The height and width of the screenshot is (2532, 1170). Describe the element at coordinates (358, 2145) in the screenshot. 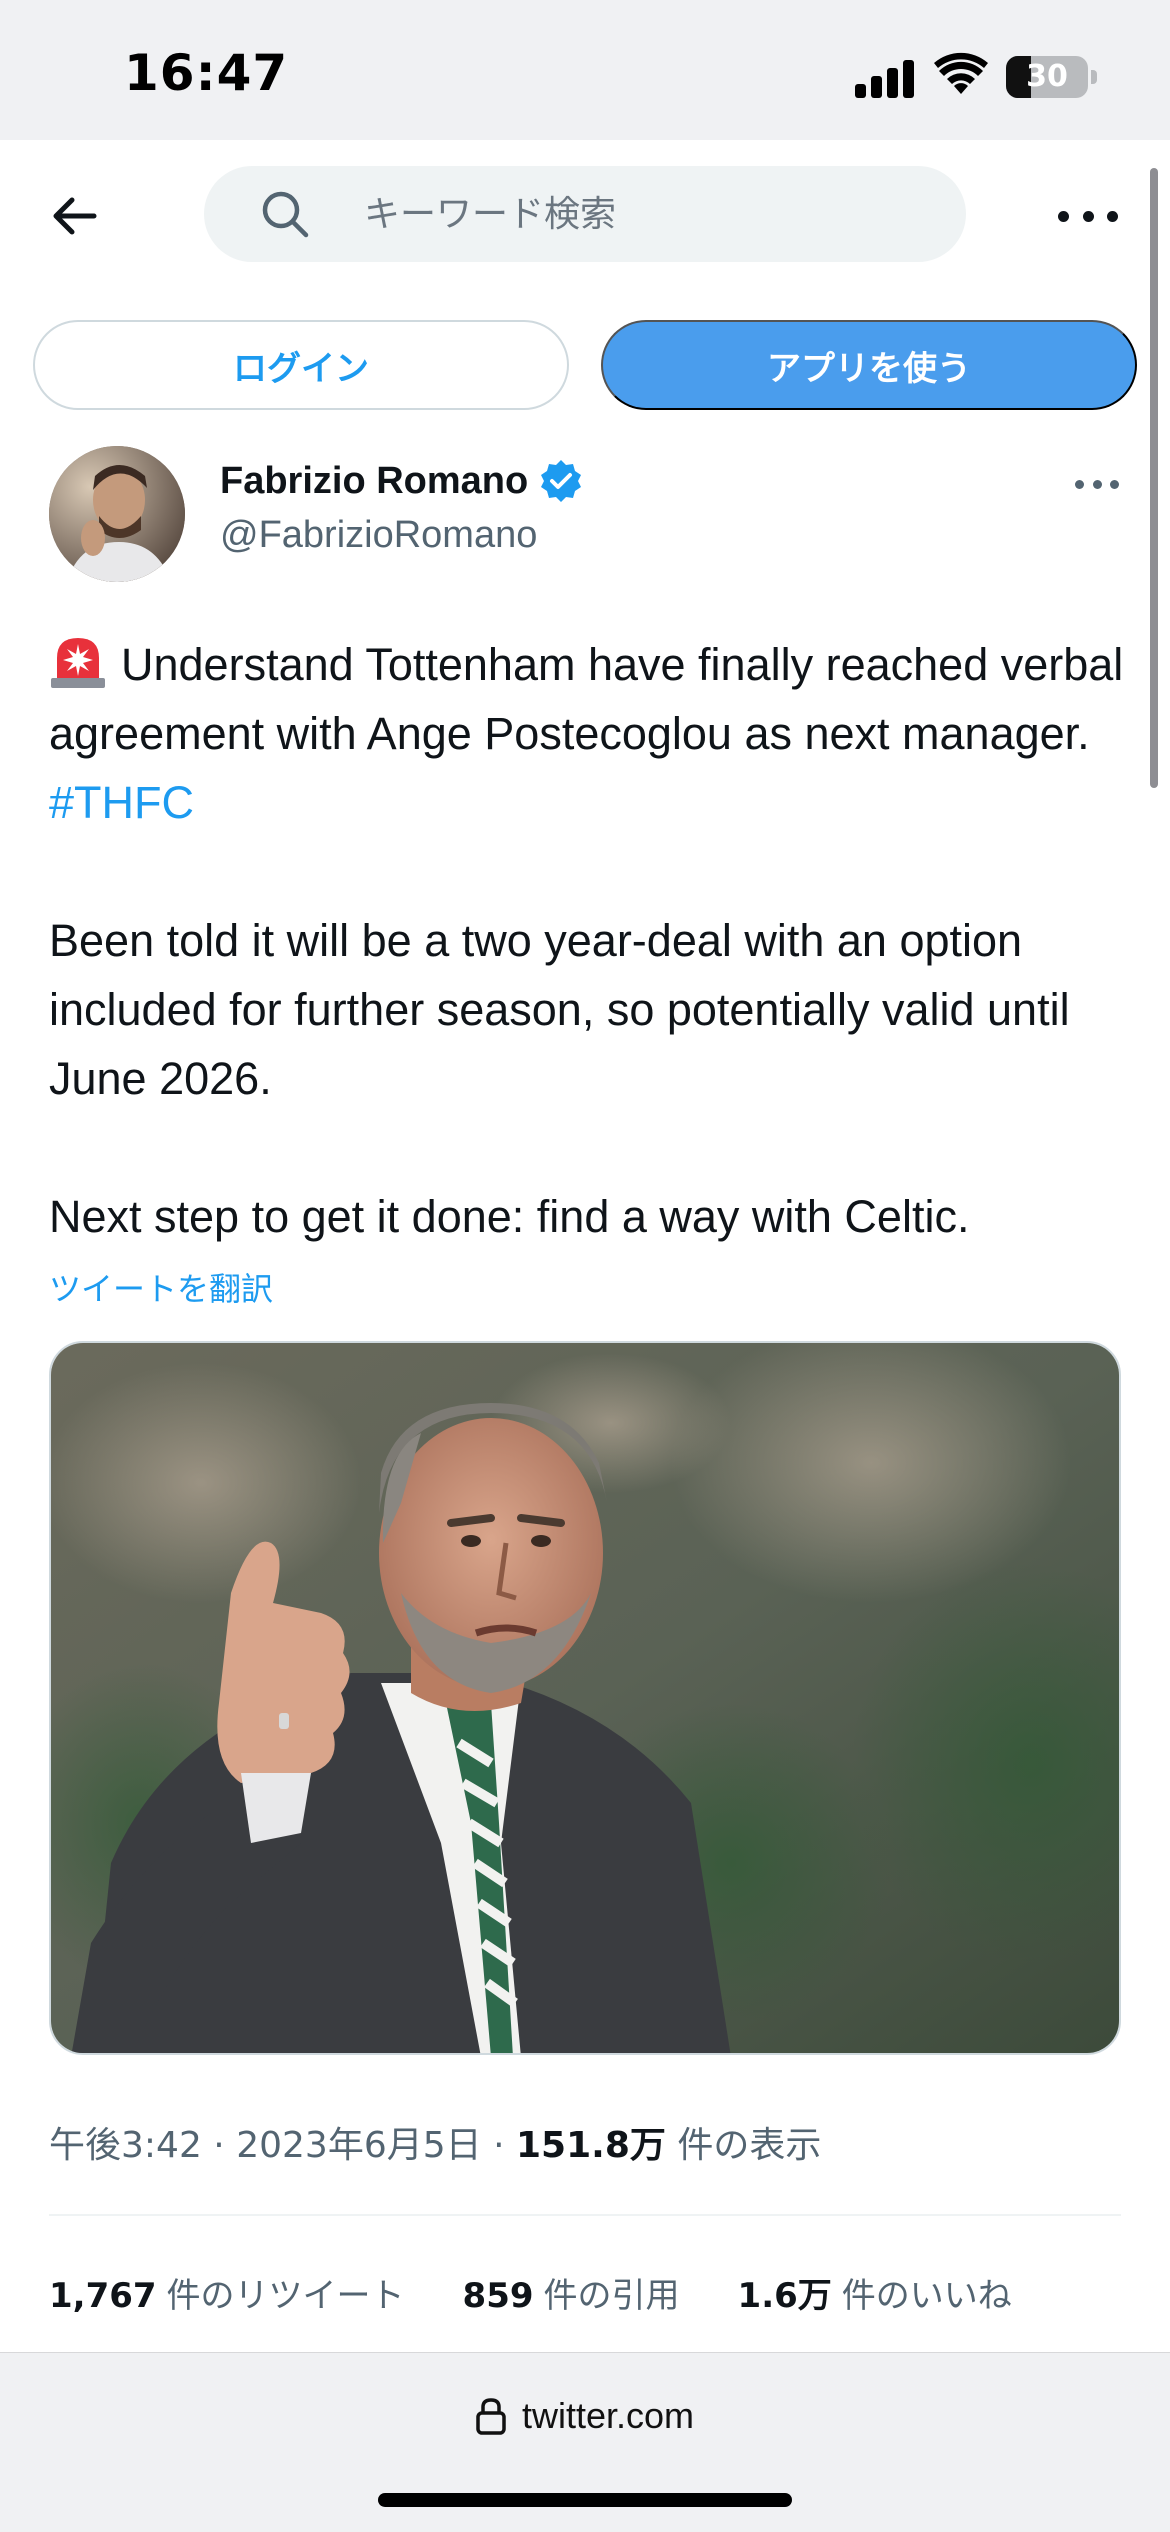

I see `tweet-date: 2023年6月5日` at that location.